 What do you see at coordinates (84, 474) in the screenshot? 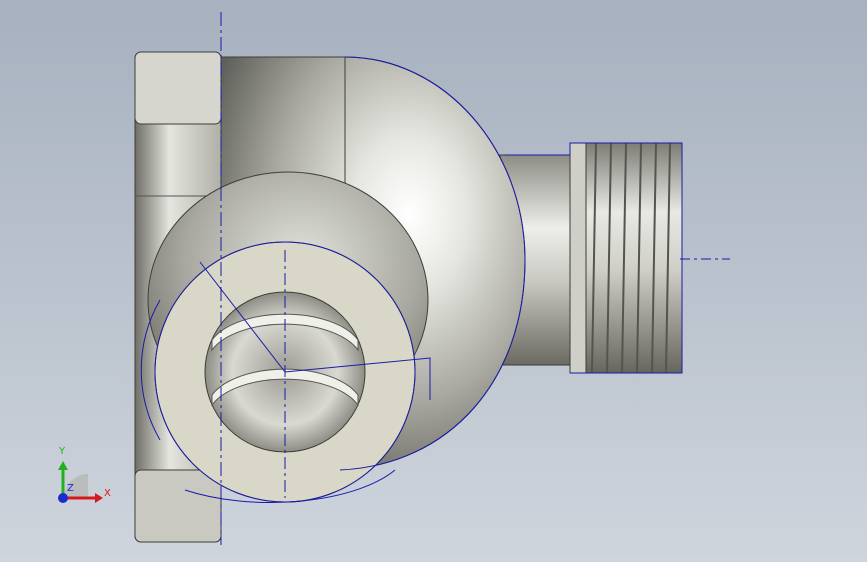
I see `coordinate-triad: X Y Z` at bounding box center [84, 474].